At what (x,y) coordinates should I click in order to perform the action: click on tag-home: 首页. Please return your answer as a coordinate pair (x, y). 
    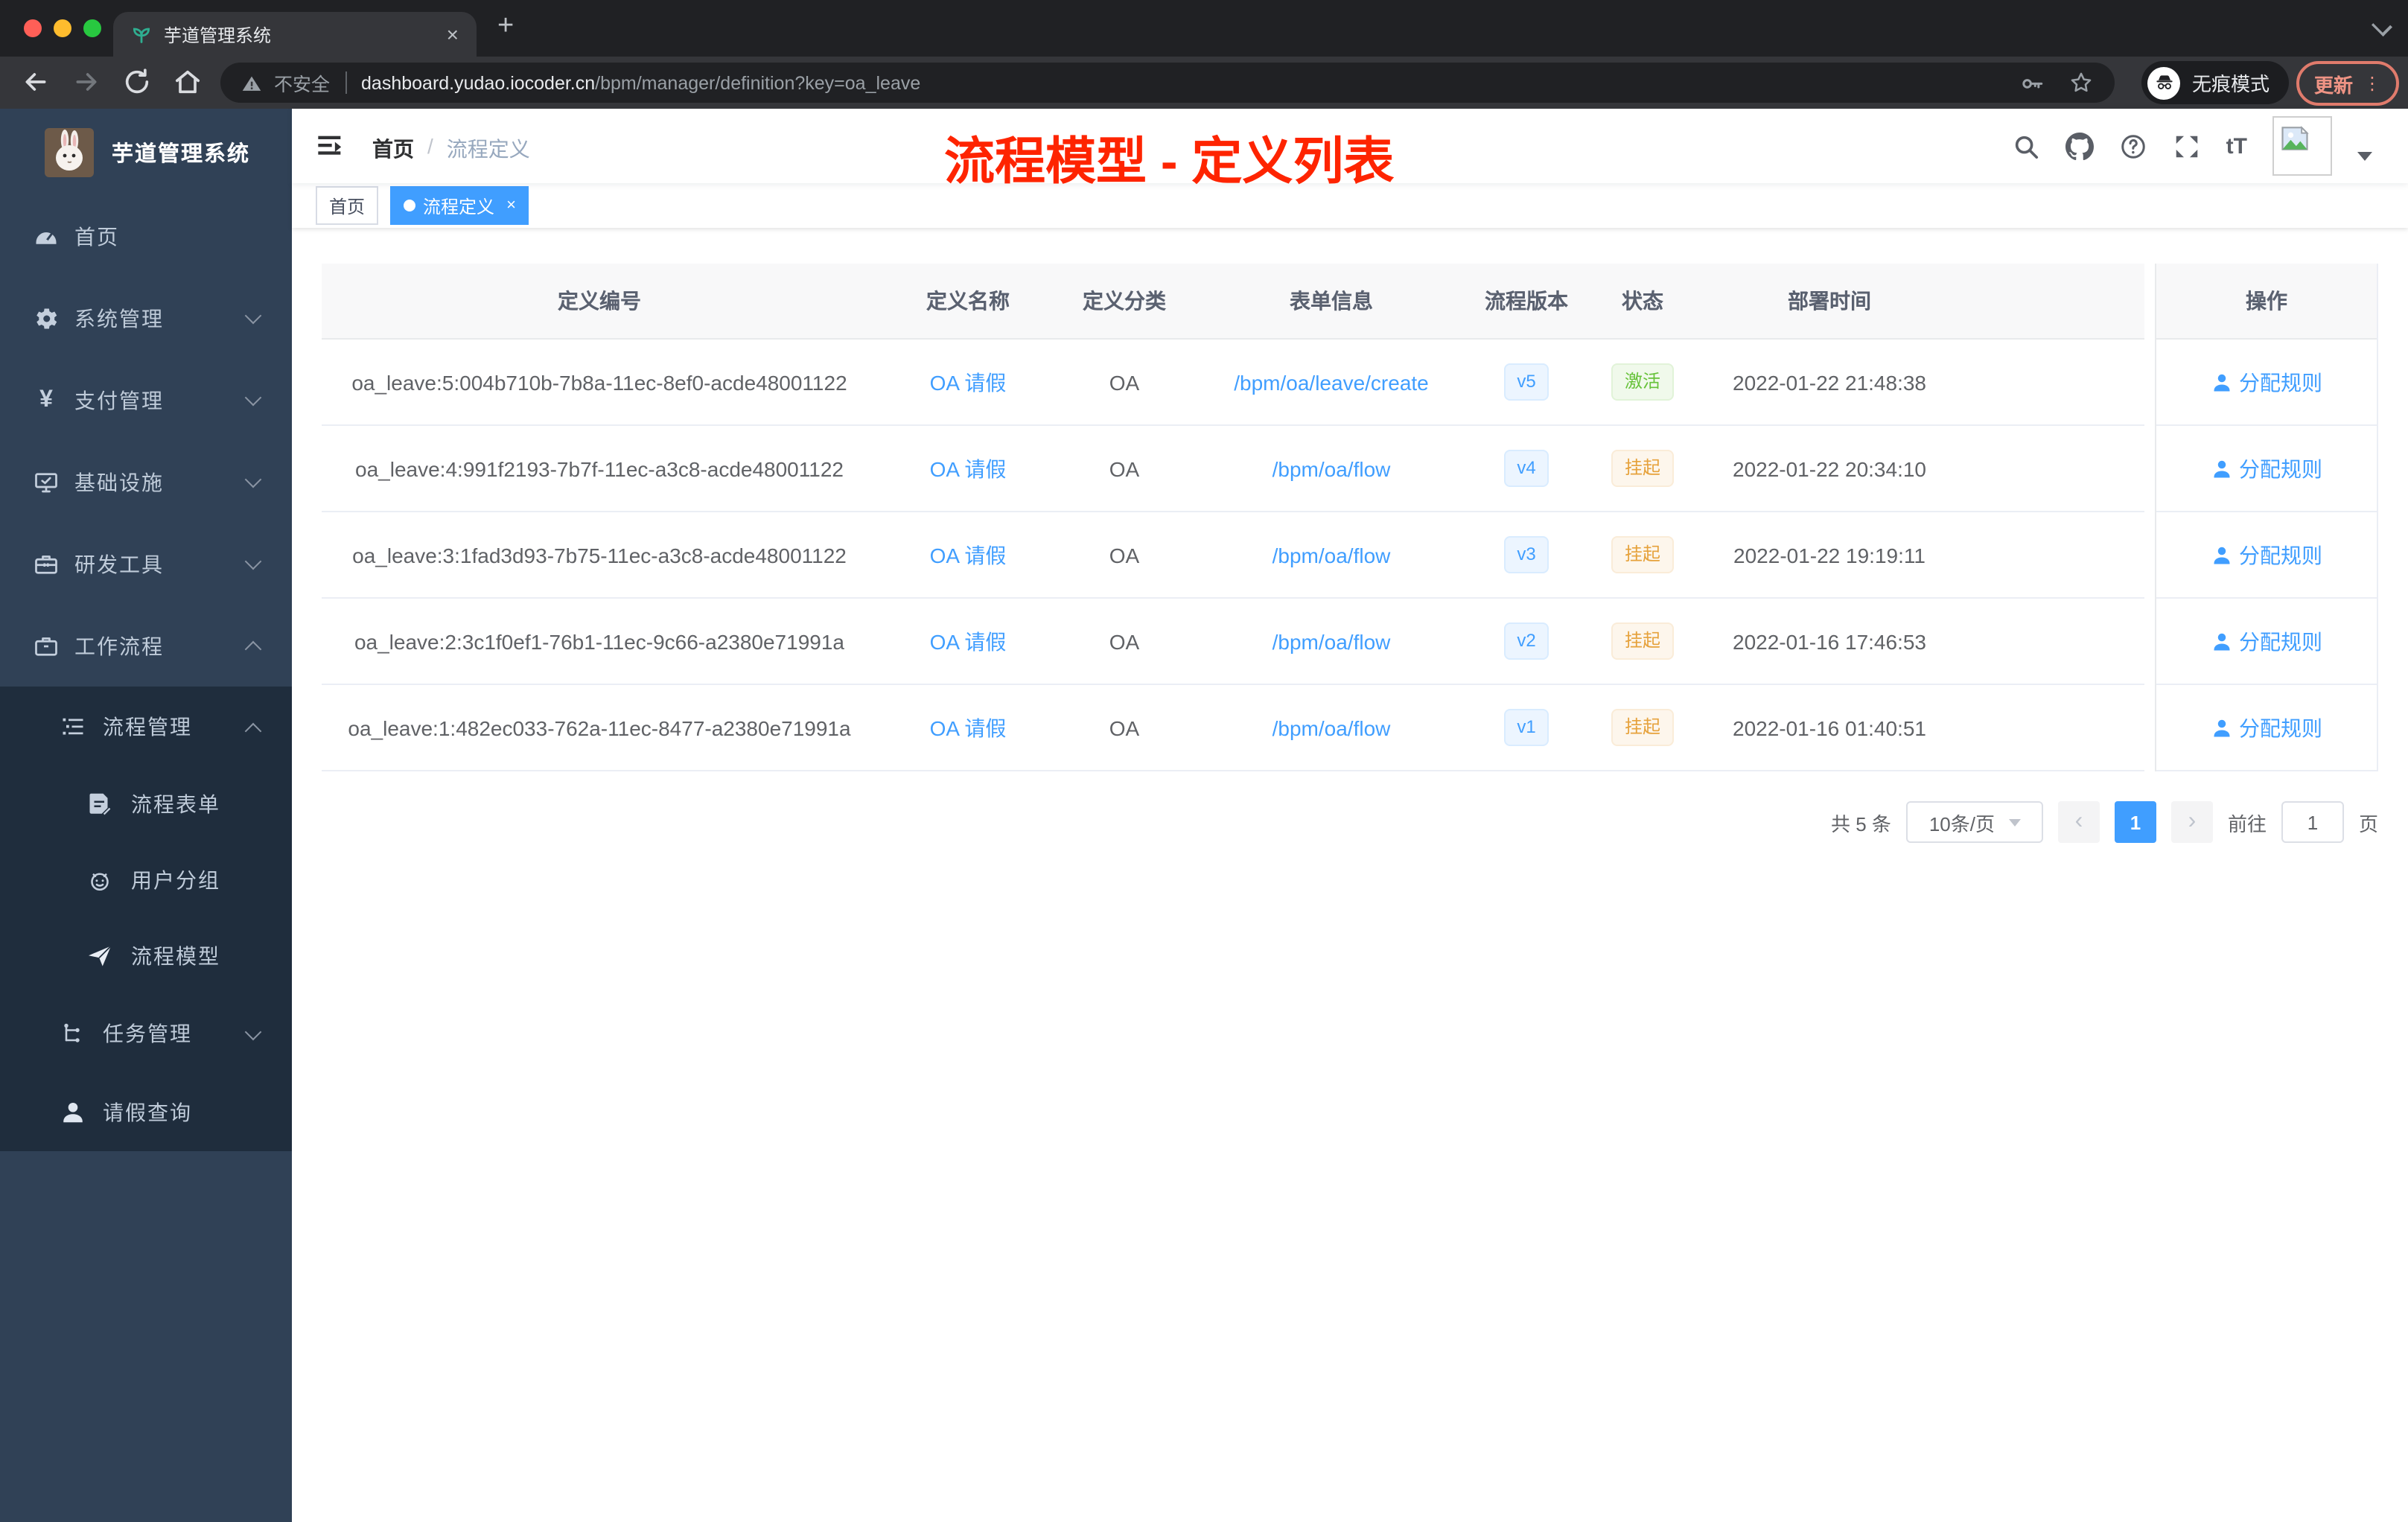
    Looking at the image, I should click on (347, 205).